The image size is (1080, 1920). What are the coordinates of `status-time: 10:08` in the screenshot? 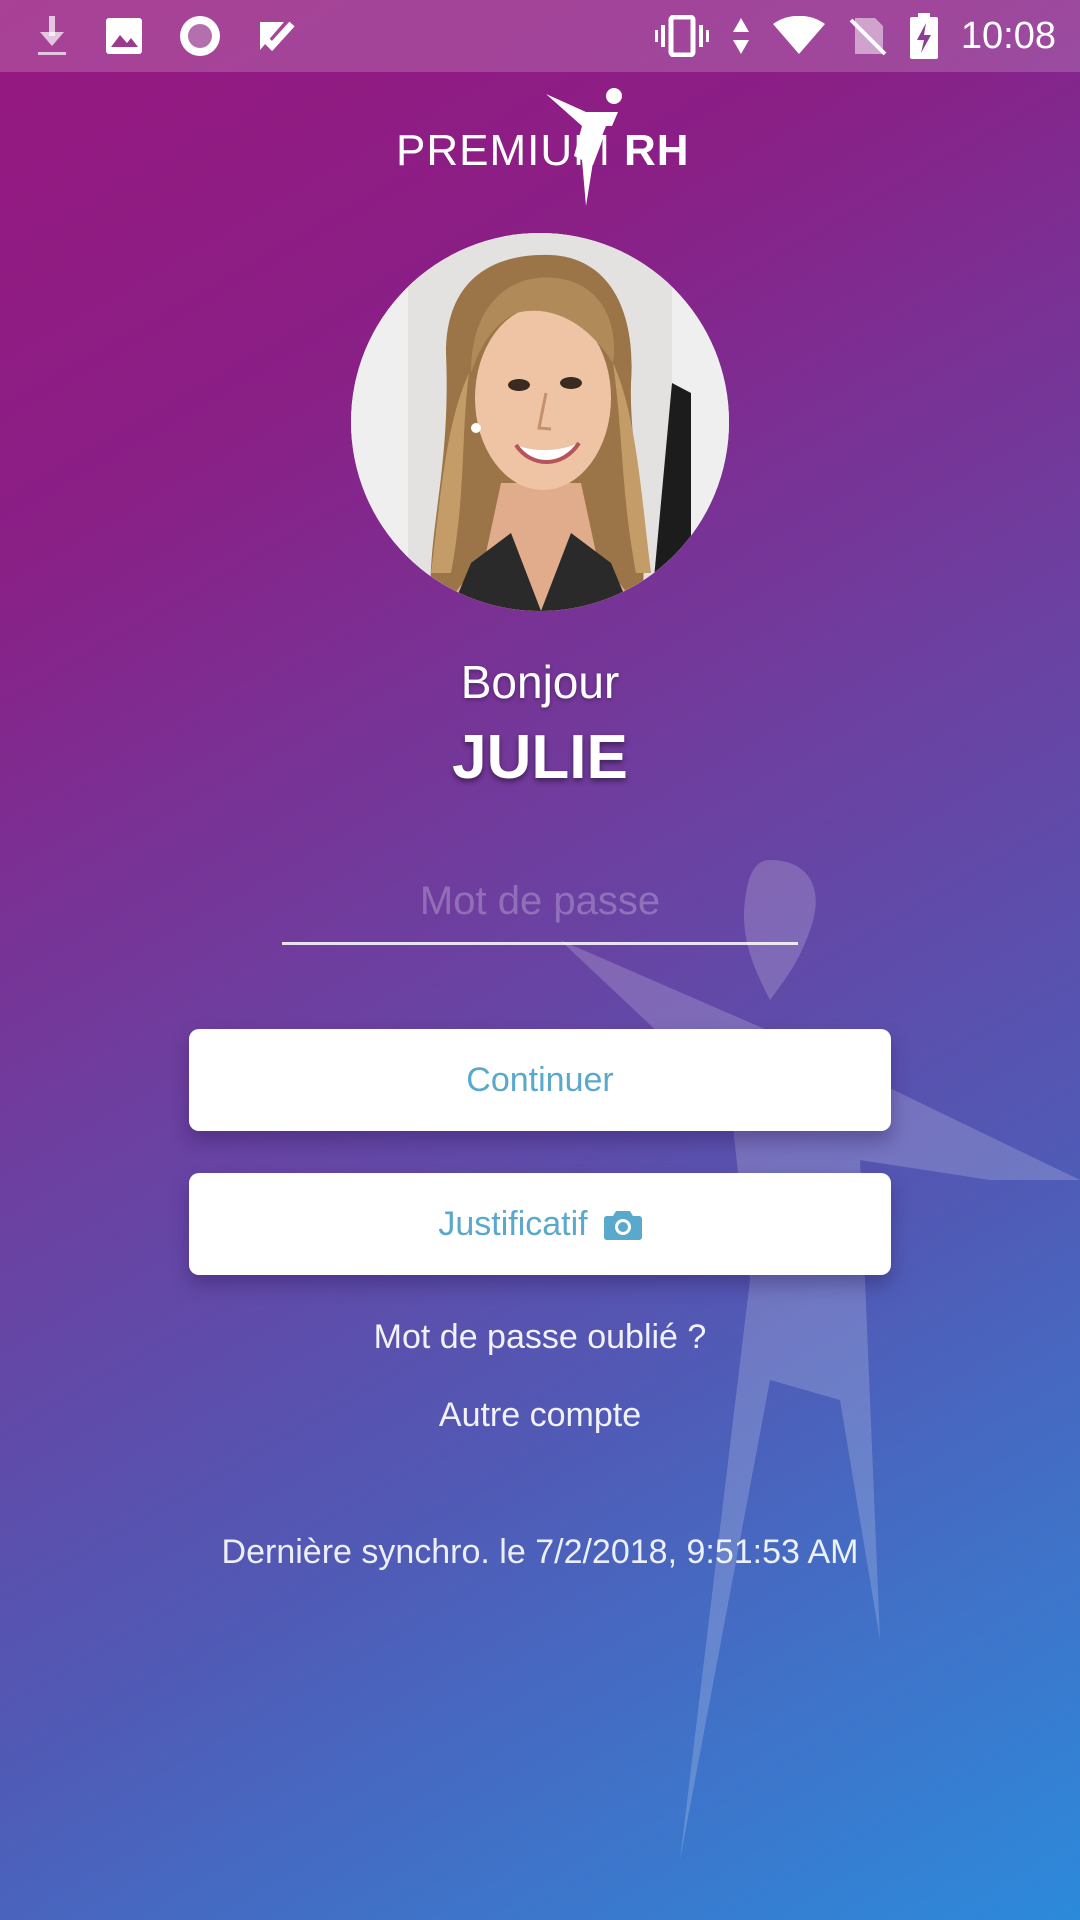 It's located at (1008, 35).